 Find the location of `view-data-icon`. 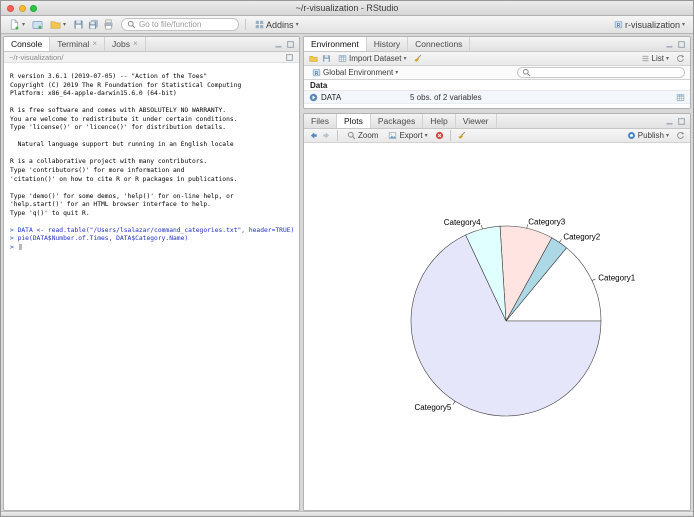

view-data-icon is located at coordinates (680, 97).